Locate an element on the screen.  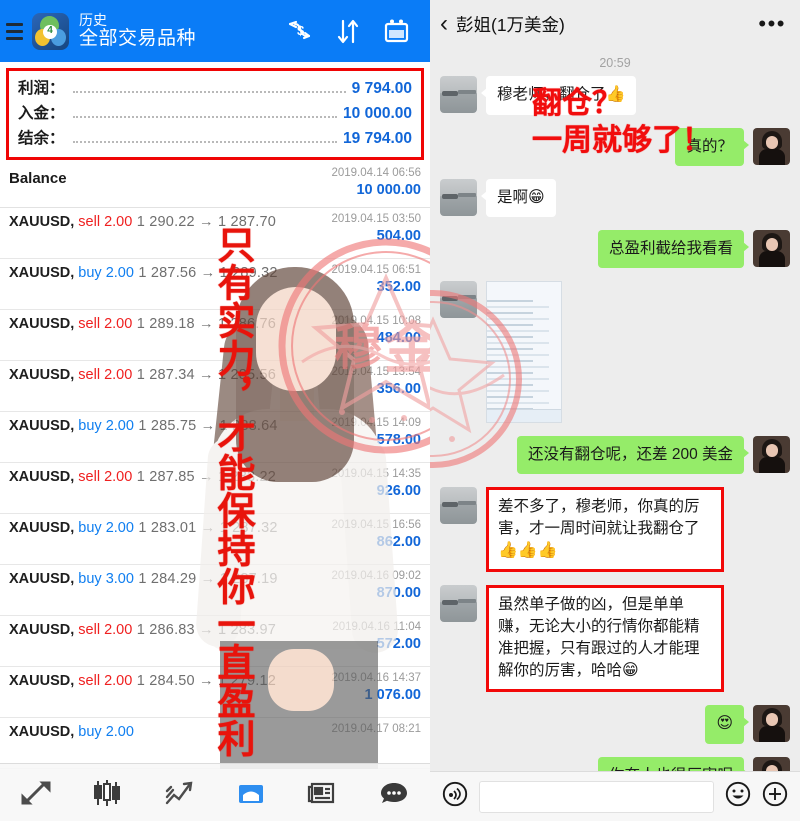
sort-arrows-icon is located at coordinates (348, 31).